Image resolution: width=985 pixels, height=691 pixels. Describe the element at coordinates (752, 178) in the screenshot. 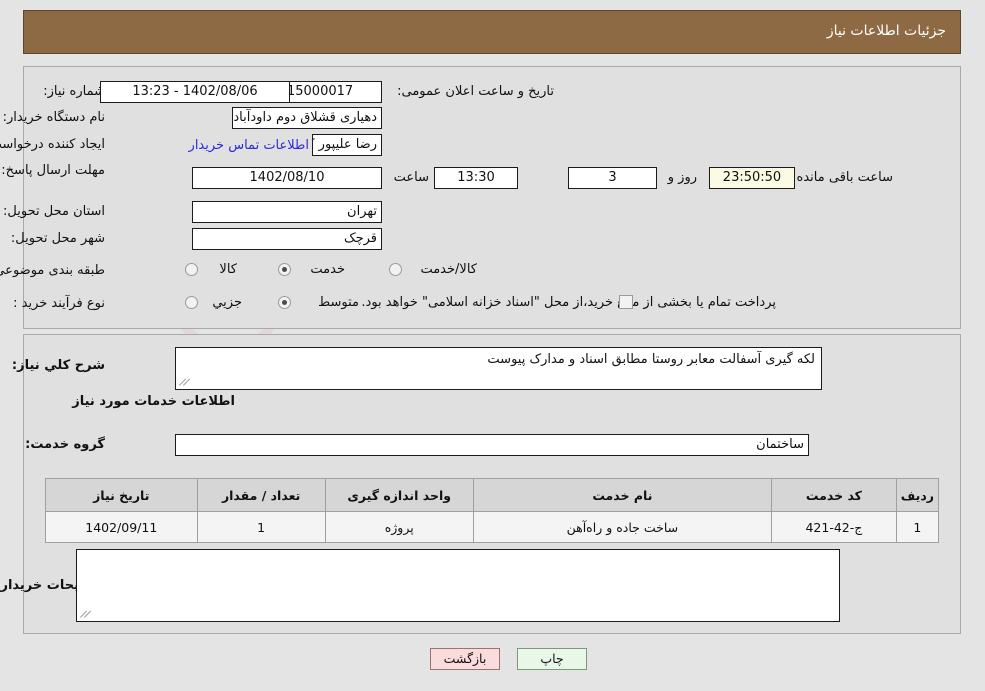

I see `hours-left-countdown: 23:50:50` at that location.